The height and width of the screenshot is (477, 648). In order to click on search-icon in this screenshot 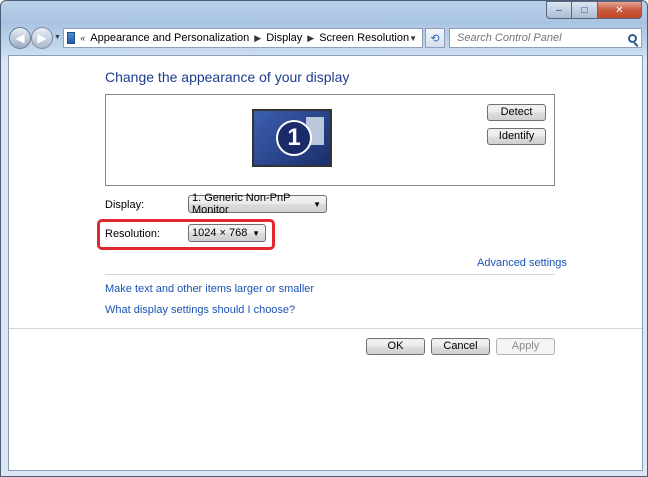, I will do `click(632, 38)`.